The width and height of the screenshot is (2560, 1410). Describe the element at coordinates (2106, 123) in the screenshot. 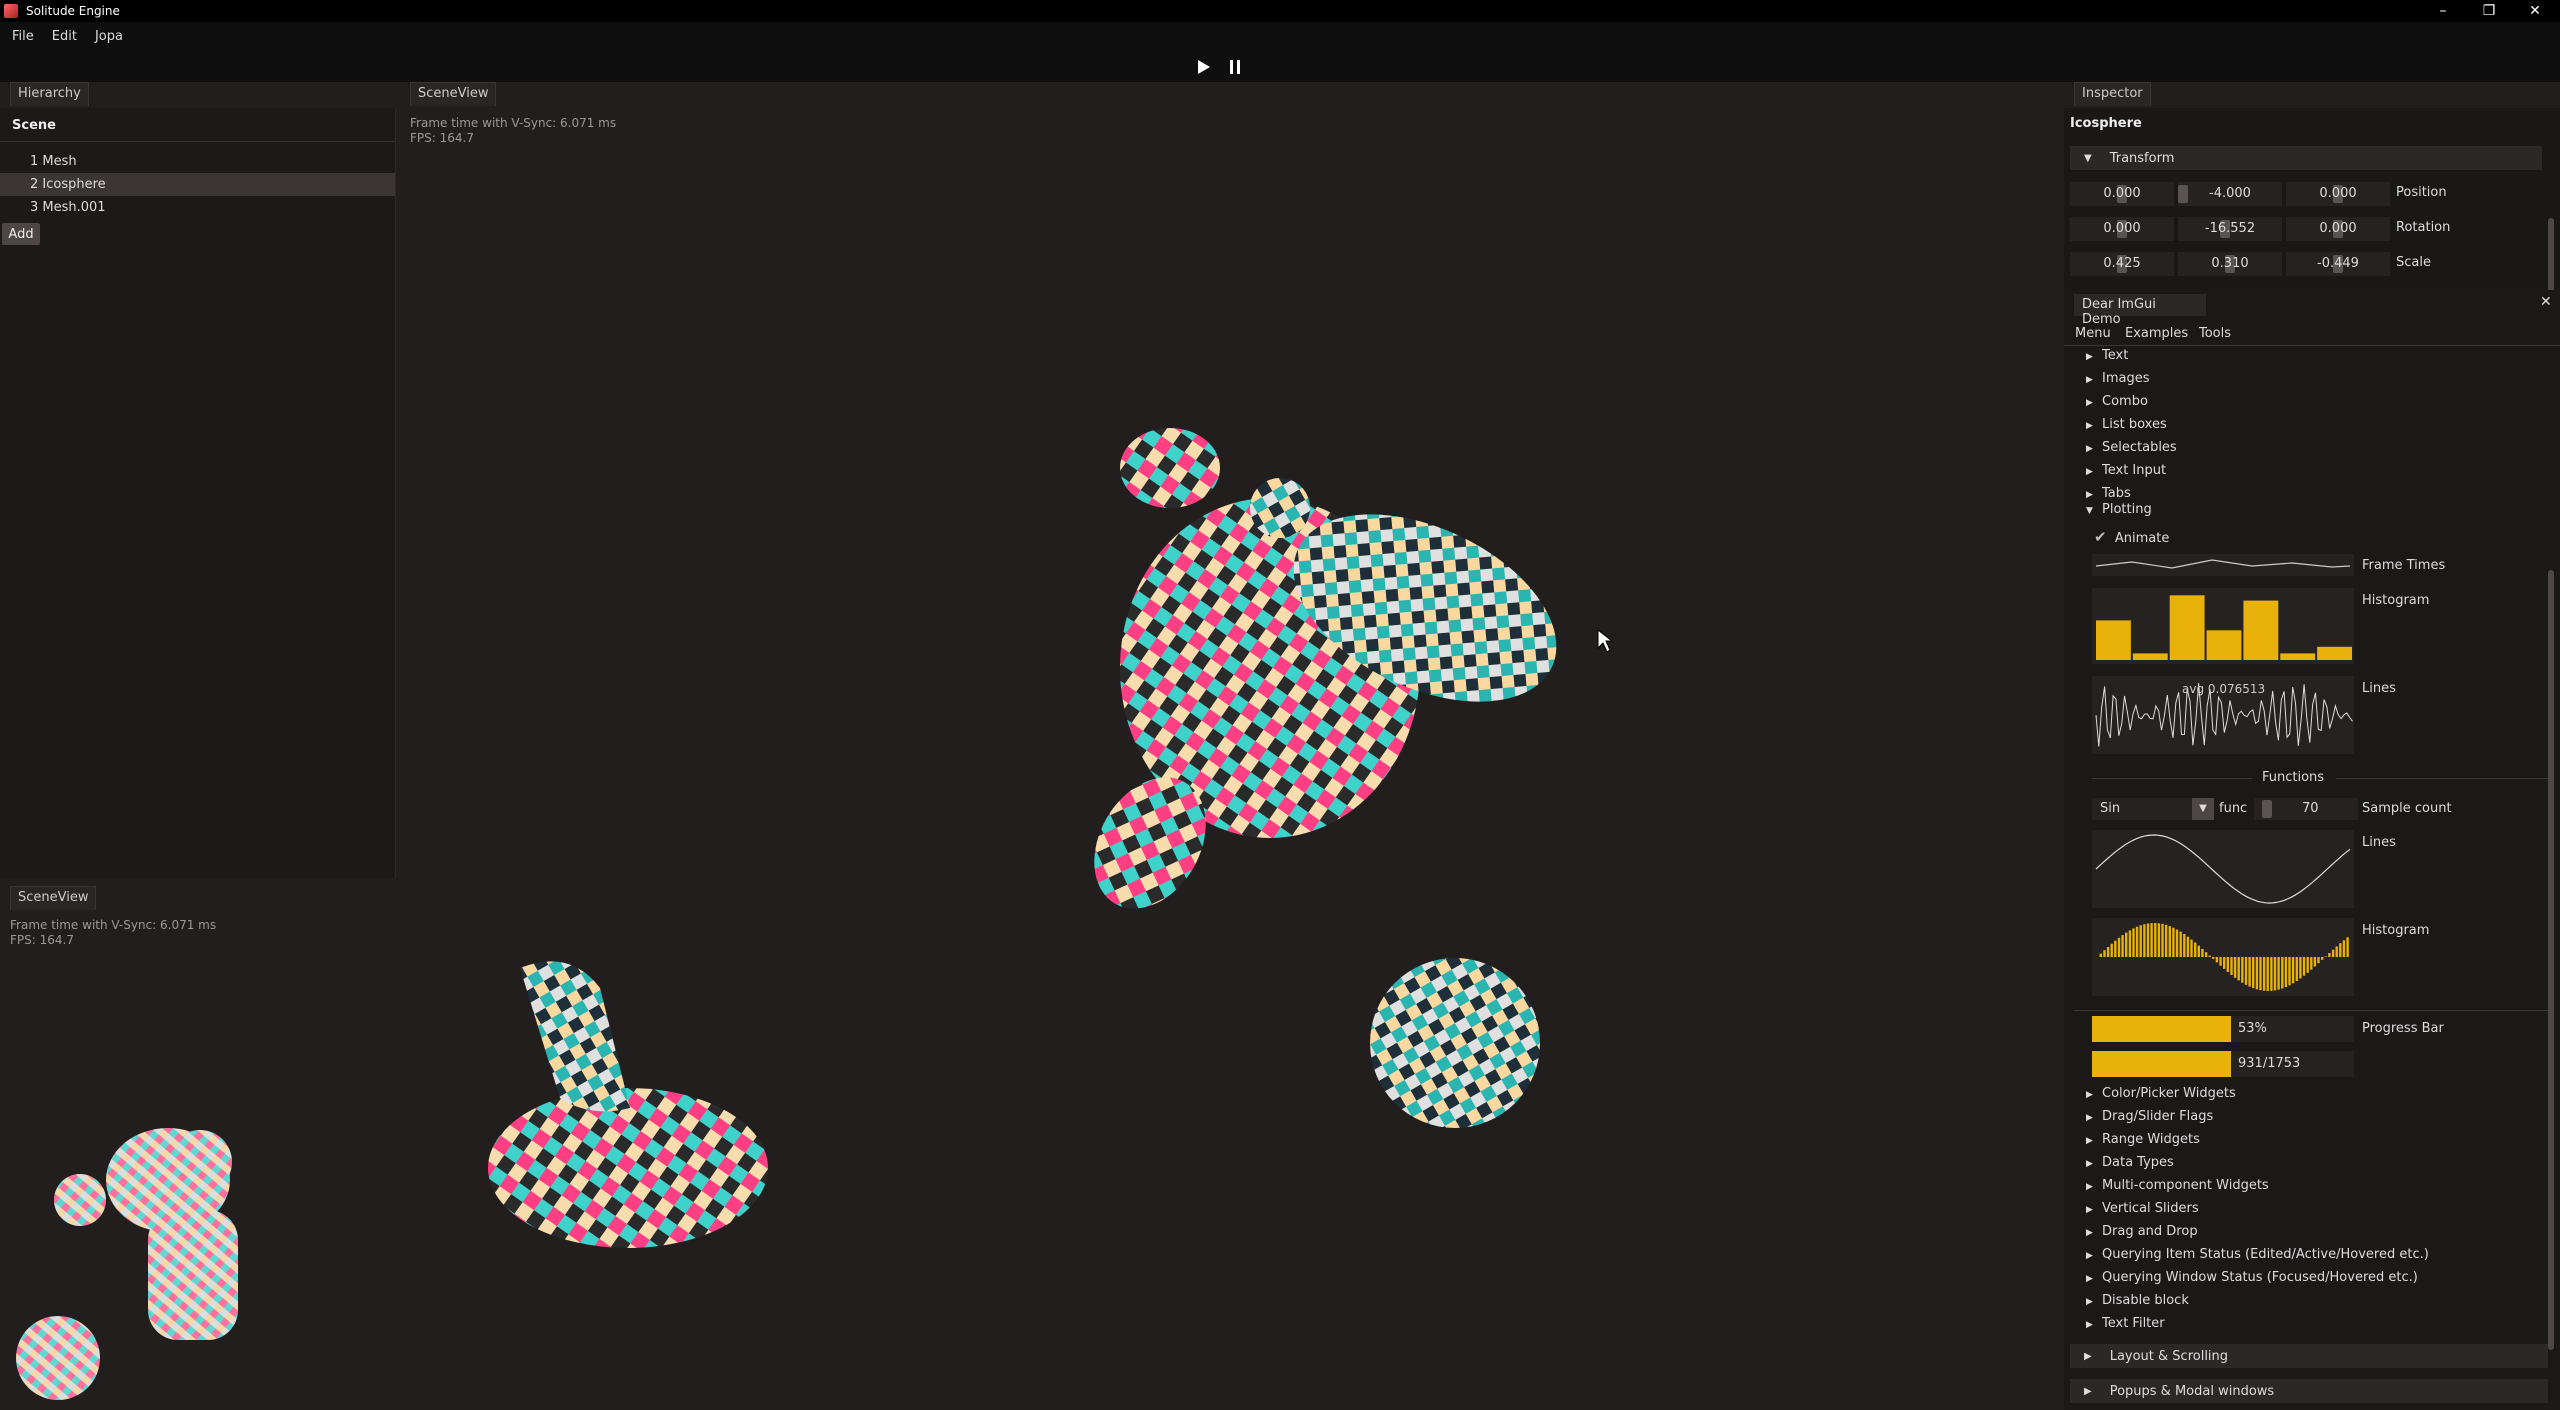

I see `object-name: Icosphere` at that location.